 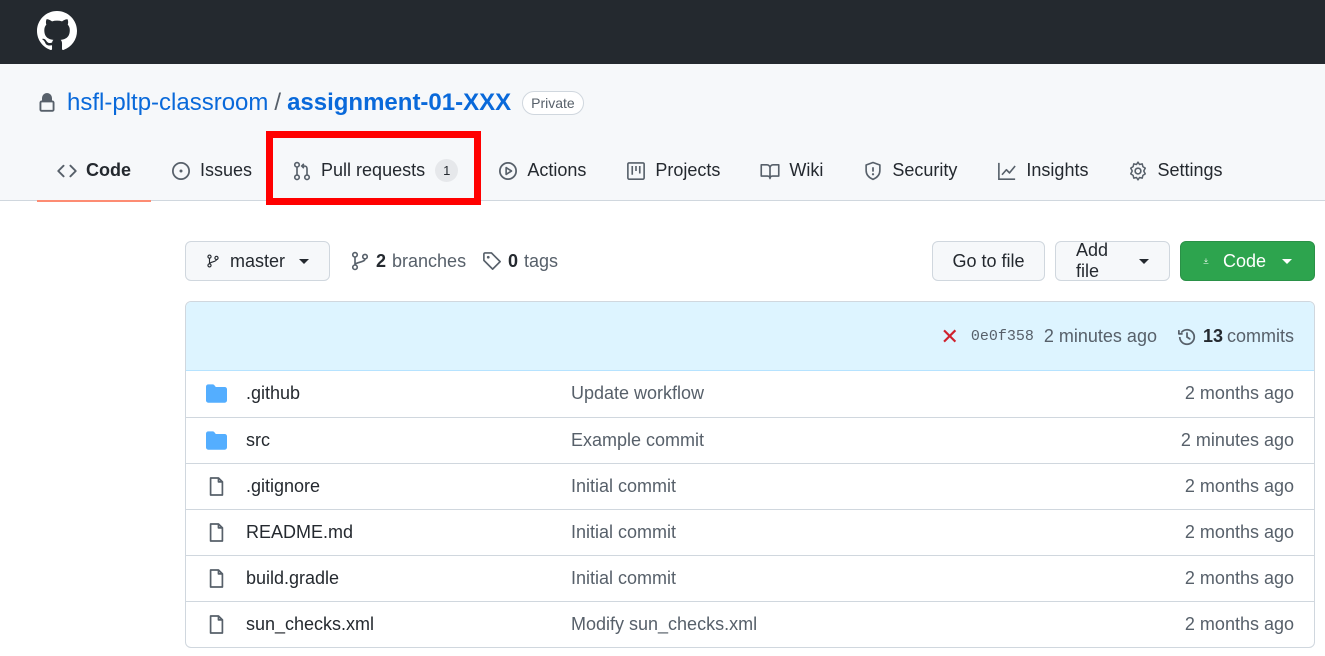 What do you see at coordinates (399, 103) in the screenshot?
I see `repo-name-link: assignment-01-XXX` at bounding box center [399, 103].